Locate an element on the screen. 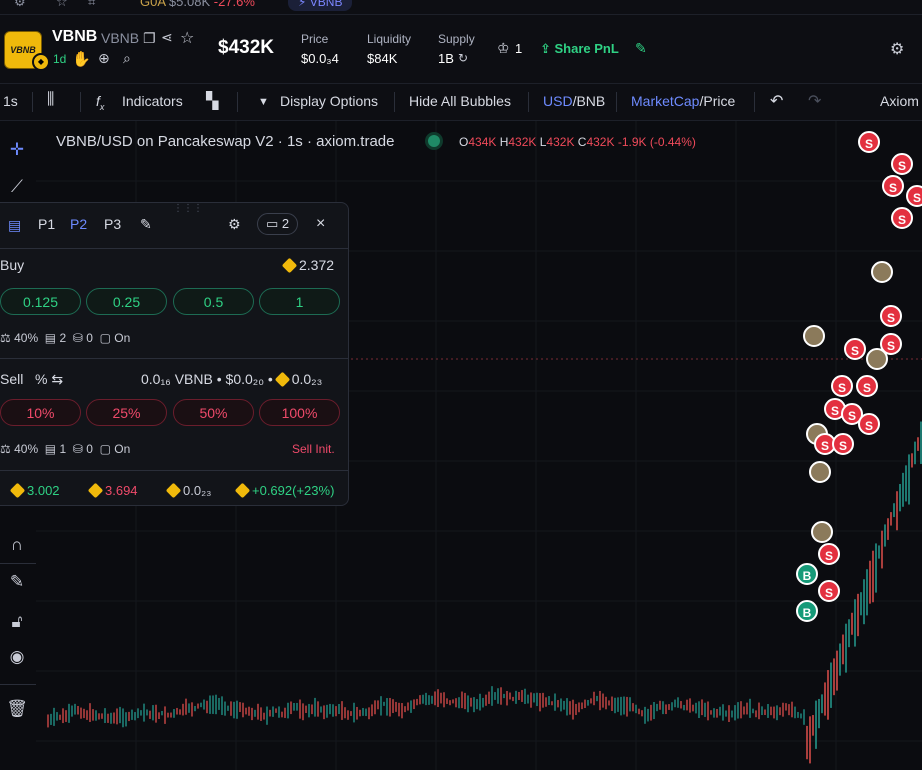 Image resolution: width=922 pixels, height=770 pixels. brand-label: Axiom is located at coordinates (899, 101).